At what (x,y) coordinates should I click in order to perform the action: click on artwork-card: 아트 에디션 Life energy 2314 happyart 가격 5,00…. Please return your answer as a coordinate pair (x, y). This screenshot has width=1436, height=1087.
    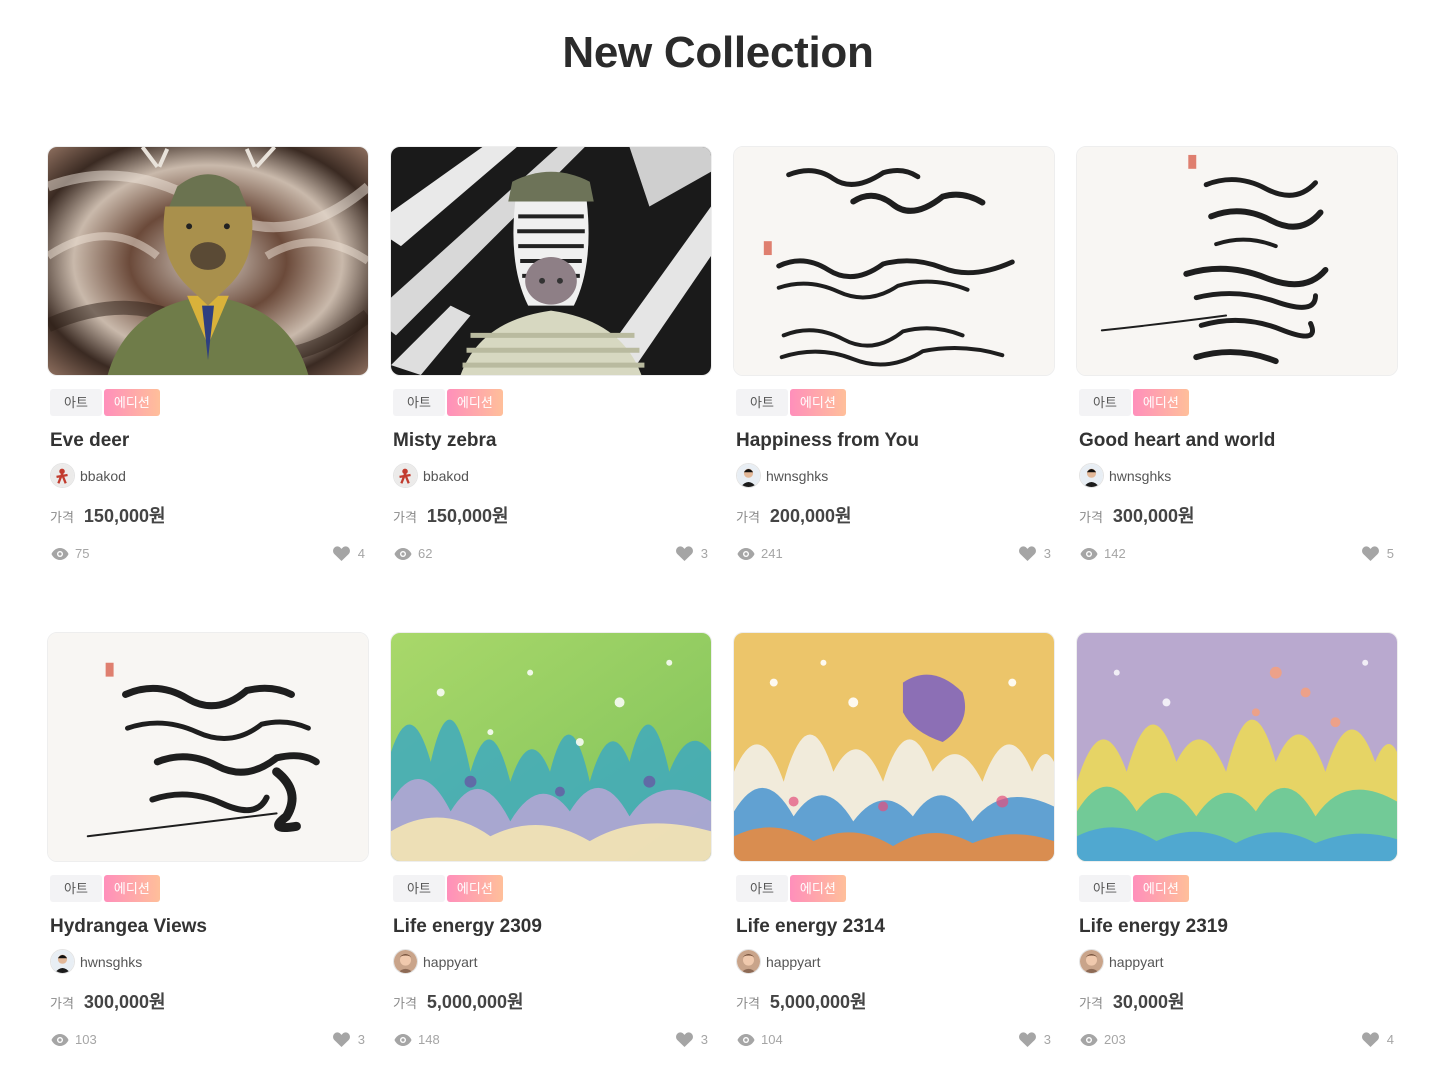
    Looking at the image, I should click on (894, 847).